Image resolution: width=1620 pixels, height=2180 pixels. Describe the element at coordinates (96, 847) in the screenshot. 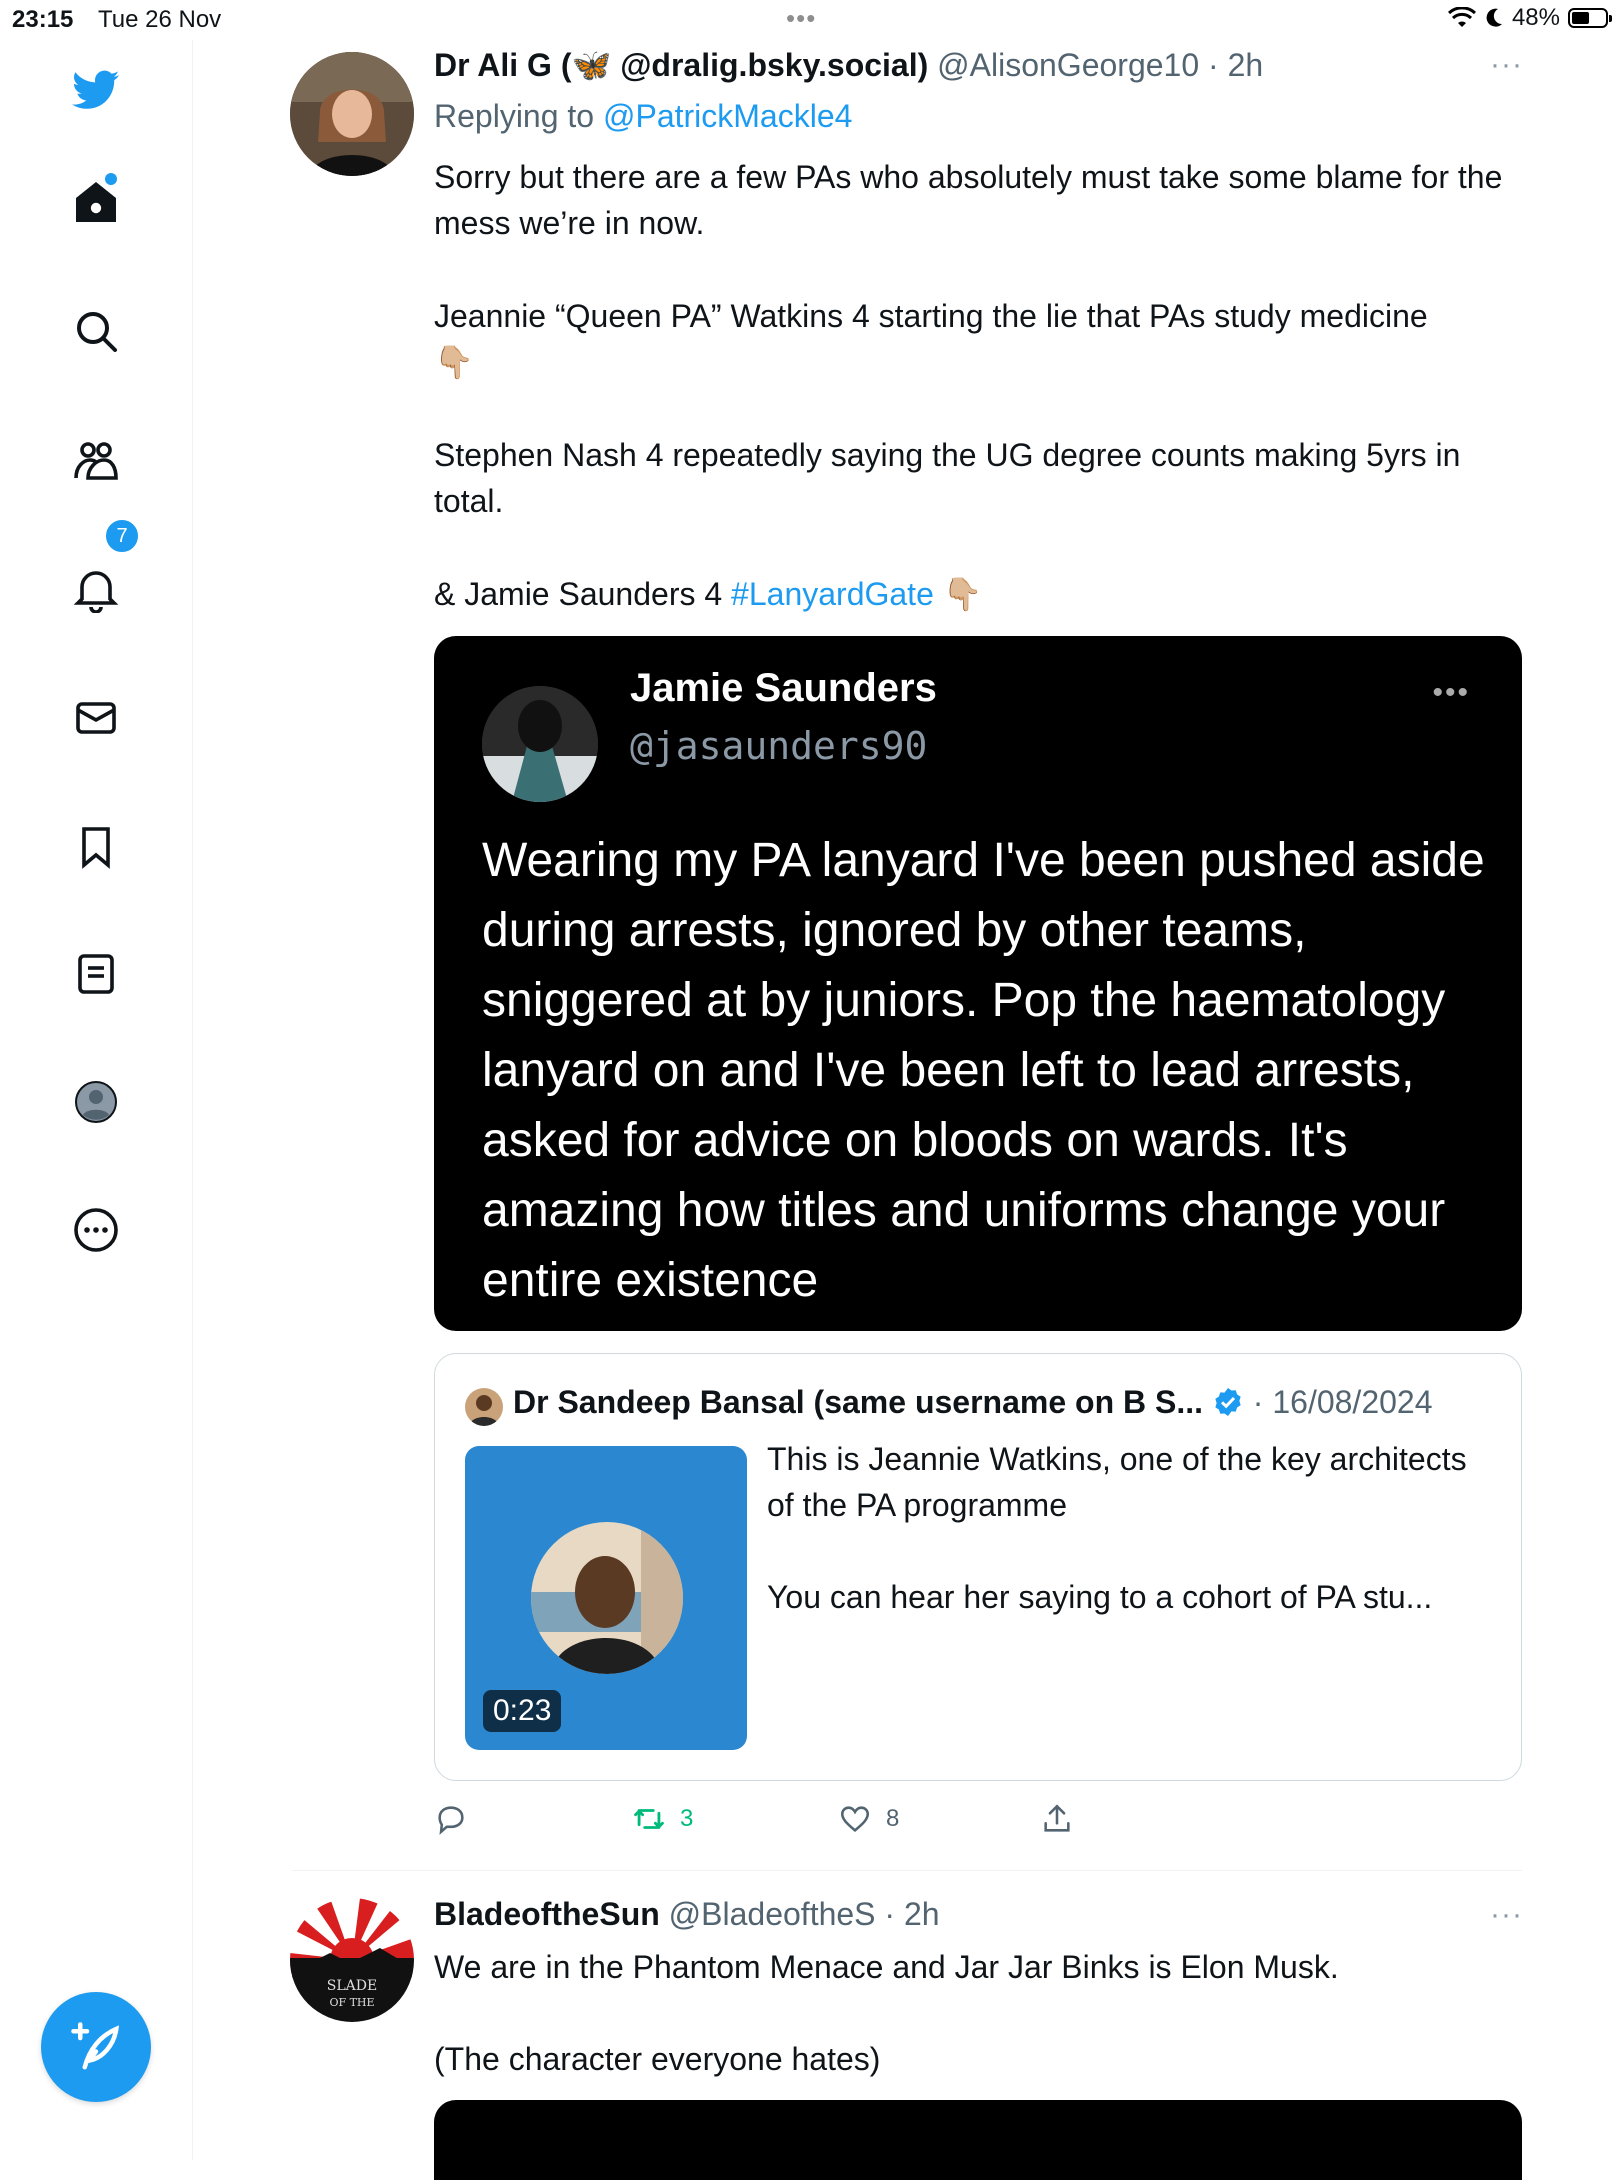

I see `bookmarks-icon` at that location.